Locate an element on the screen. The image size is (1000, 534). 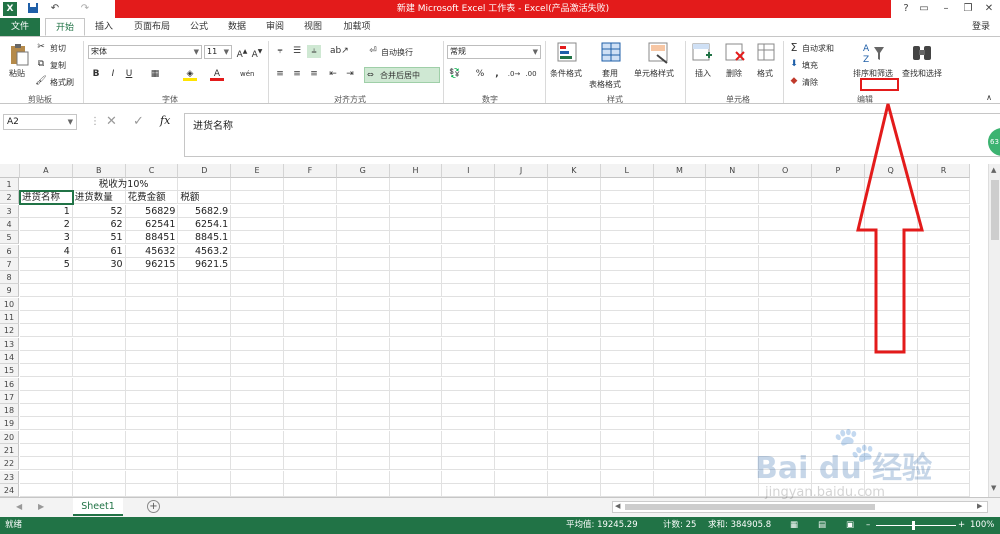
cell-h19 is located at coordinates (416, 424).